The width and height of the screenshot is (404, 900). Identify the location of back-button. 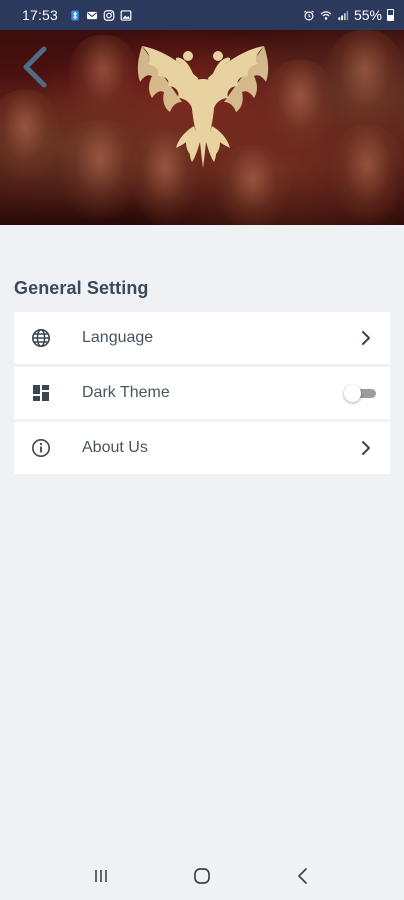
(35, 67).